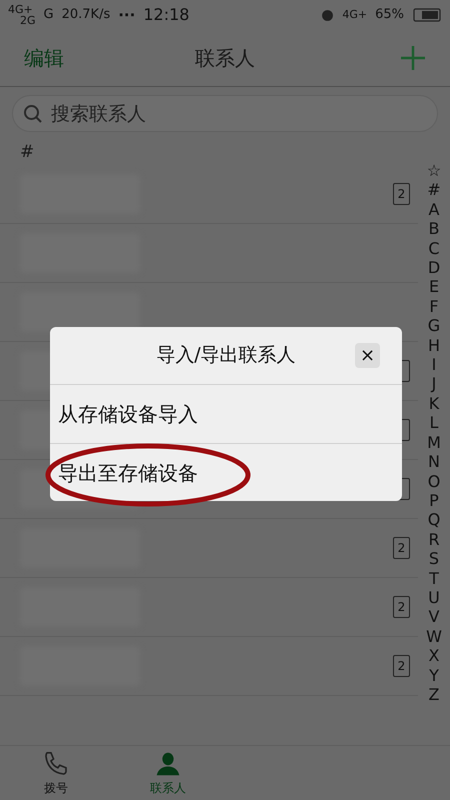  Describe the element at coordinates (434, 540) in the screenshot. I see `index-letter: R` at that location.